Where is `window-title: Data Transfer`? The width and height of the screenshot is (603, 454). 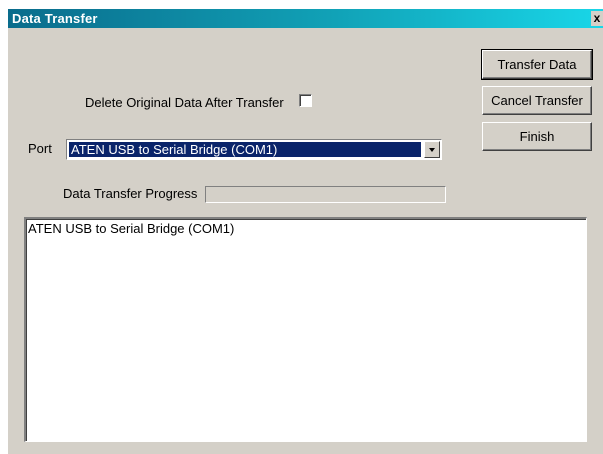 window-title: Data Transfer is located at coordinates (55, 18).